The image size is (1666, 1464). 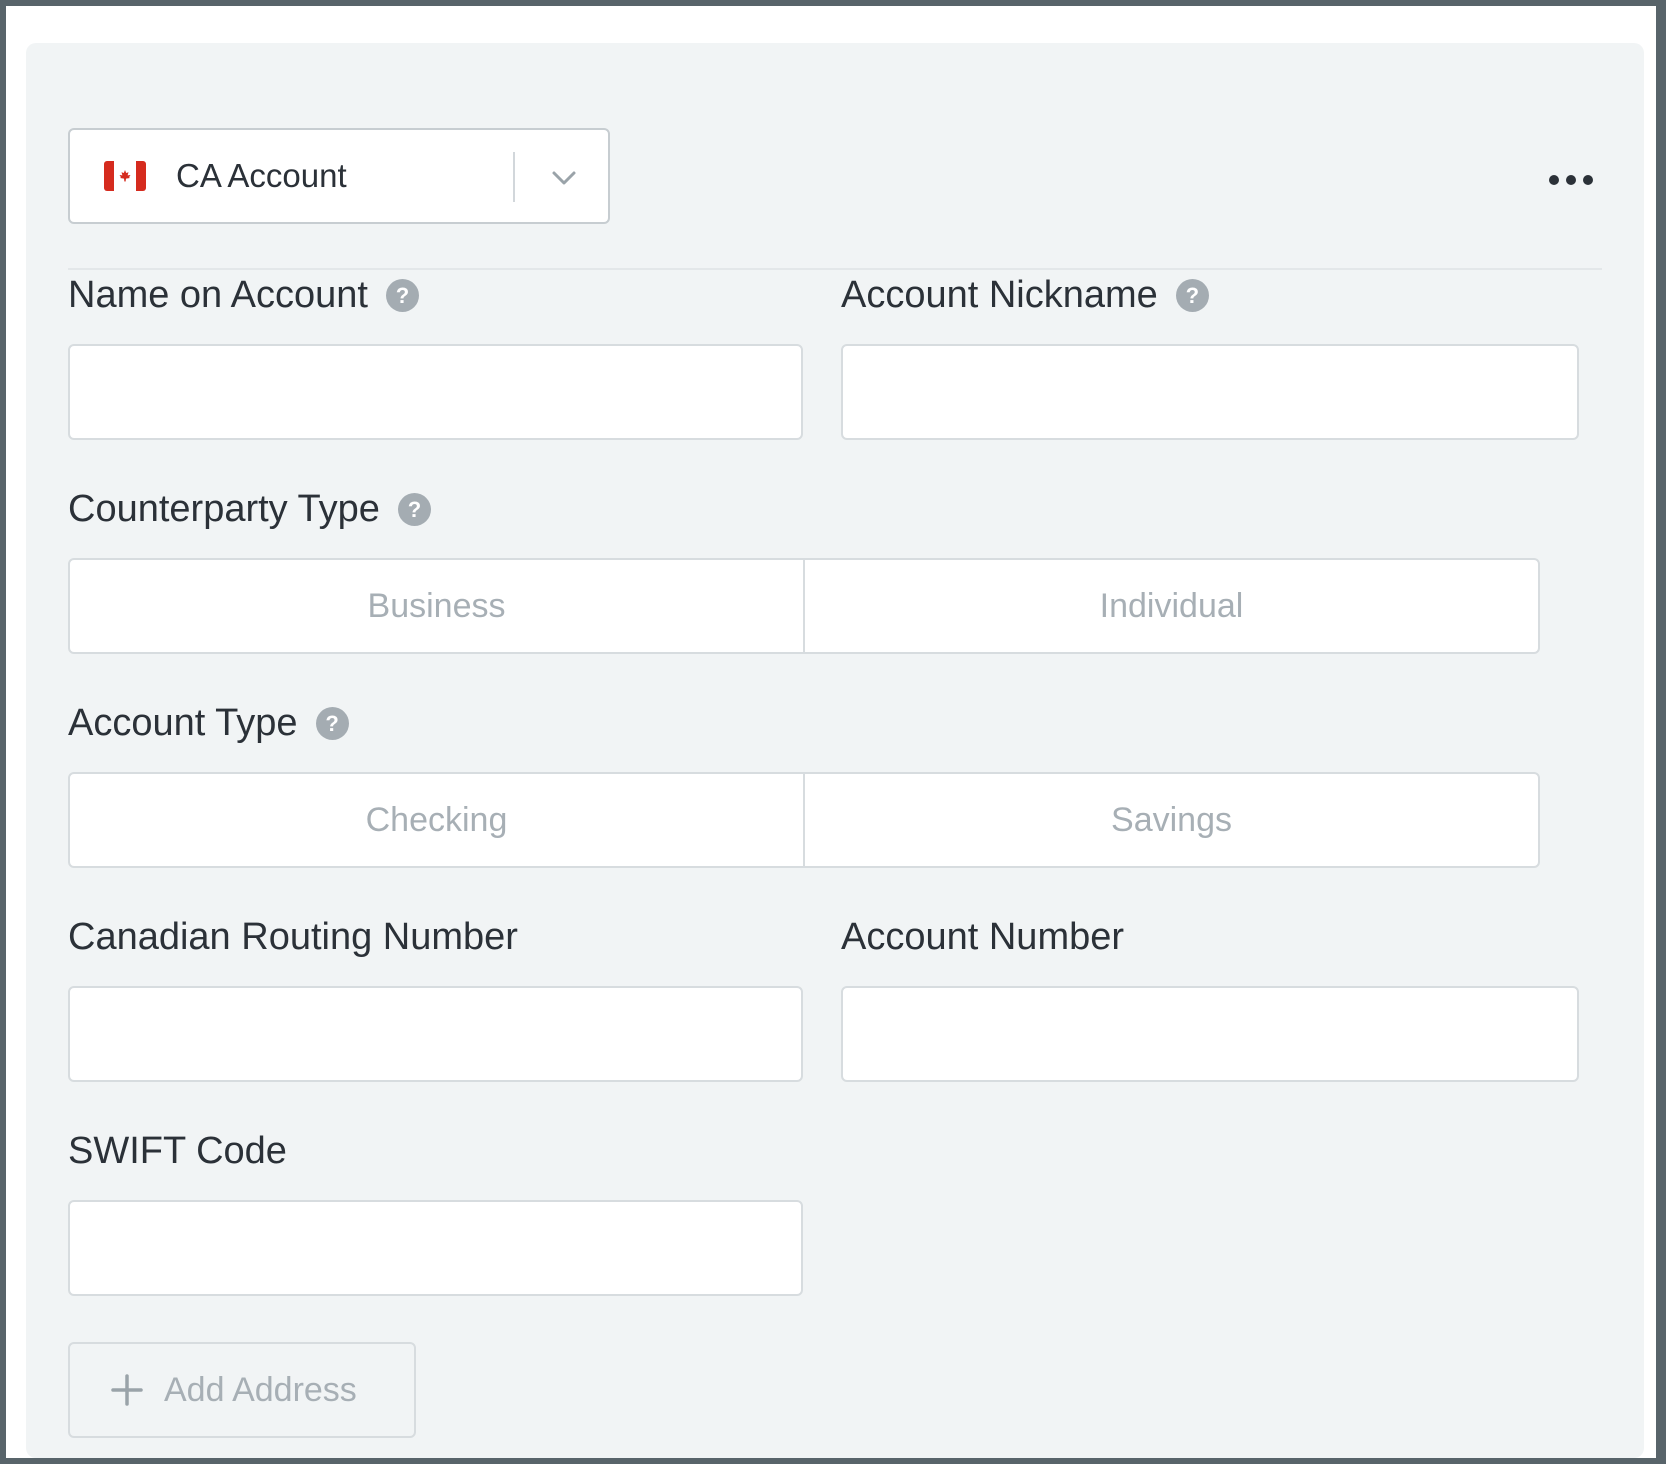 I want to click on account-type-option-savings: Savings, so click(x=1170, y=820).